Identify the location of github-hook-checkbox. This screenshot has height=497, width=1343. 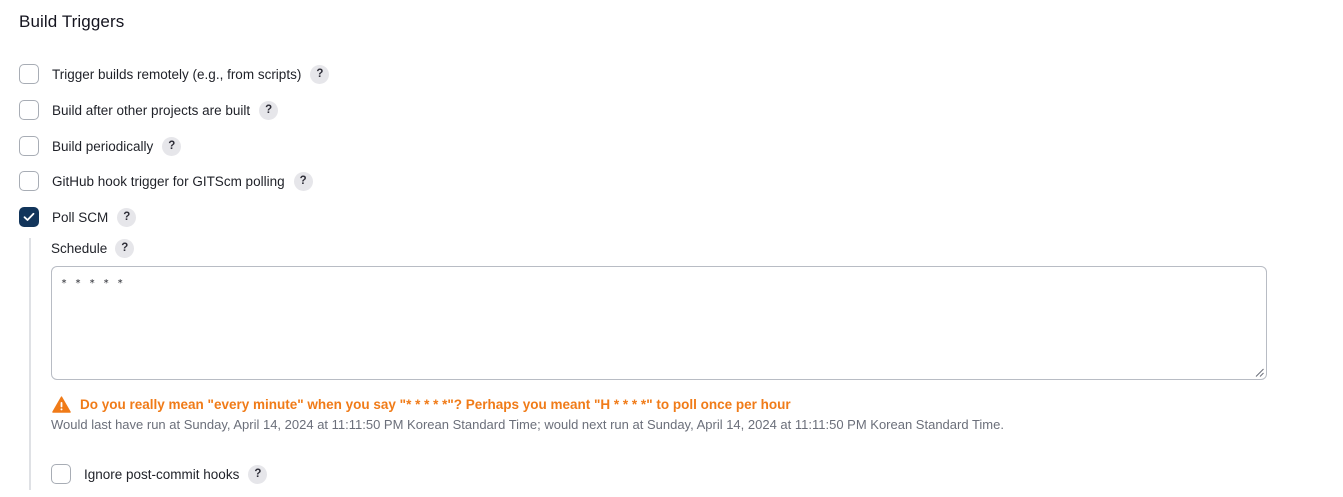
(29, 181).